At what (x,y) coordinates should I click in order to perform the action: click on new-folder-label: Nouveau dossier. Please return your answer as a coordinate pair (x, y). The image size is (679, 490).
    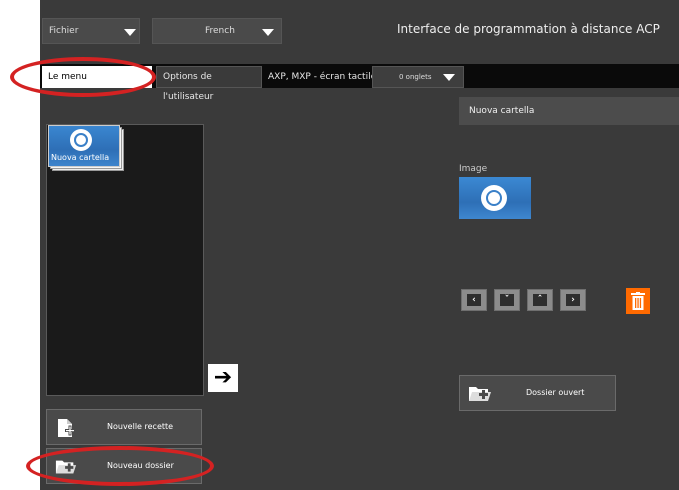
    Looking at the image, I should click on (140, 465).